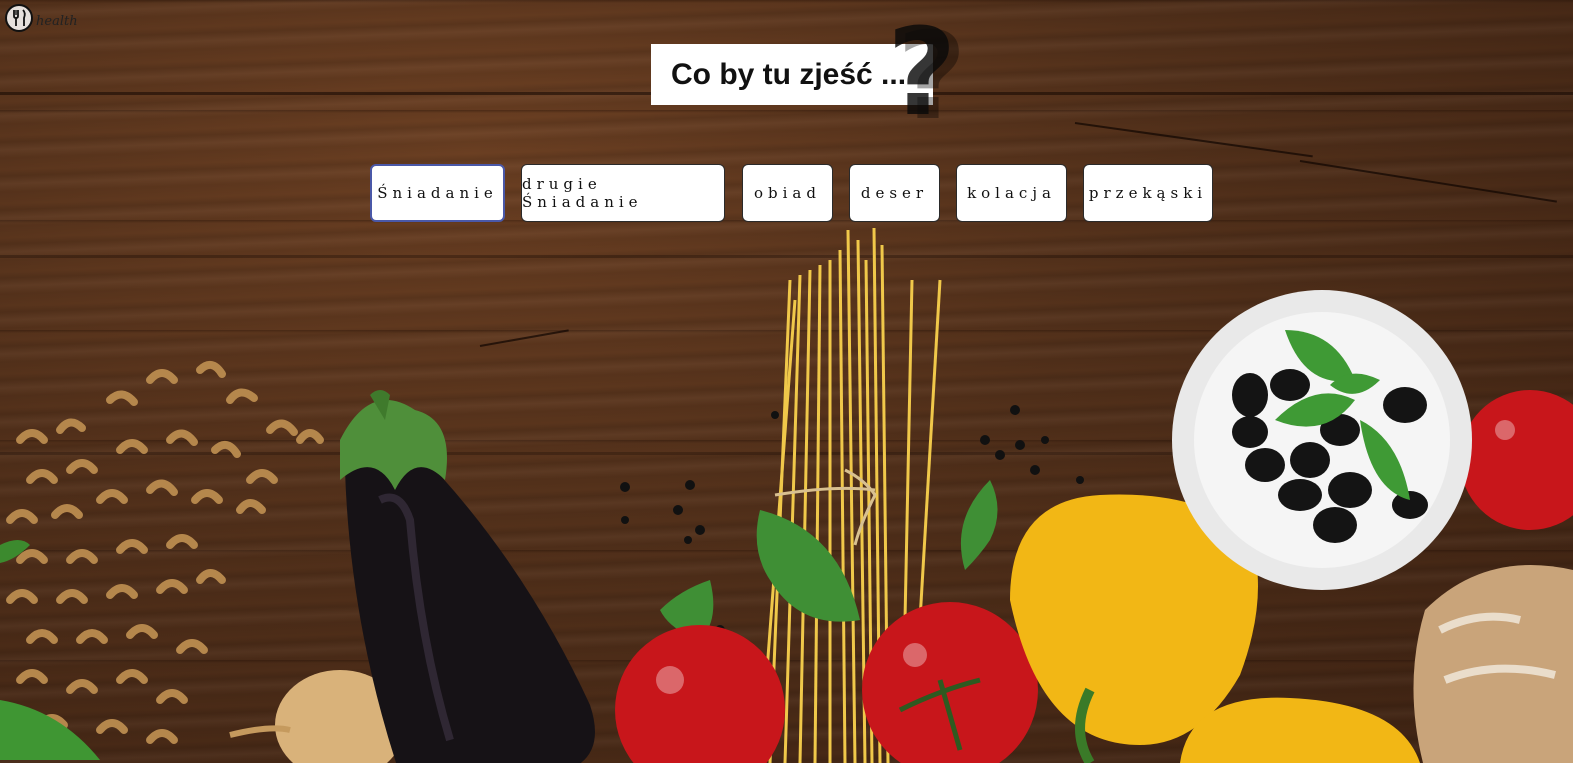  What do you see at coordinates (1322, 440) in the screenshot?
I see `olive-bowl-image` at bounding box center [1322, 440].